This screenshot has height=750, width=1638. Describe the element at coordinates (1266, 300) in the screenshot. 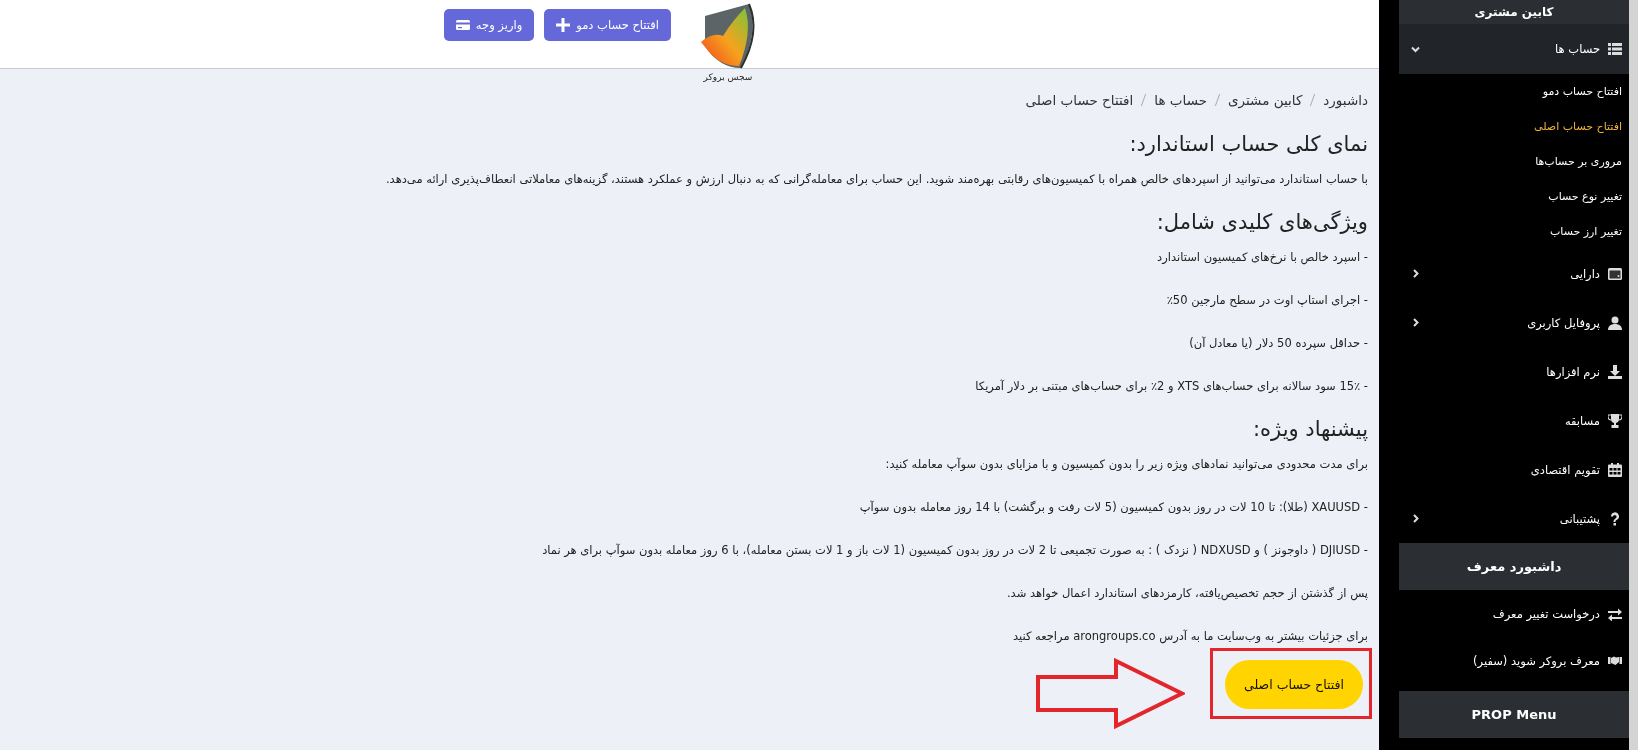

I see `paragraph: - اجرای استاپ اوت در سطح مارجین 50٪` at that location.